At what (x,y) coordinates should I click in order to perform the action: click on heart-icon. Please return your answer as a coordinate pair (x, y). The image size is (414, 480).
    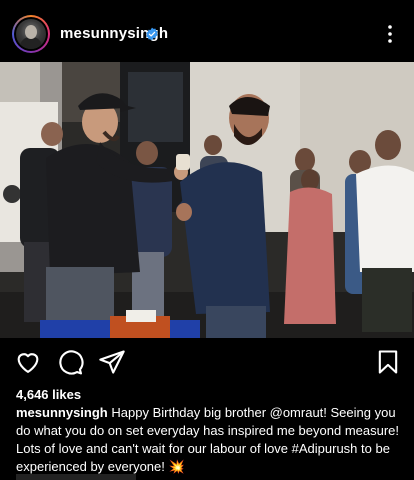
    Looking at the image, I should click on (28, 362).